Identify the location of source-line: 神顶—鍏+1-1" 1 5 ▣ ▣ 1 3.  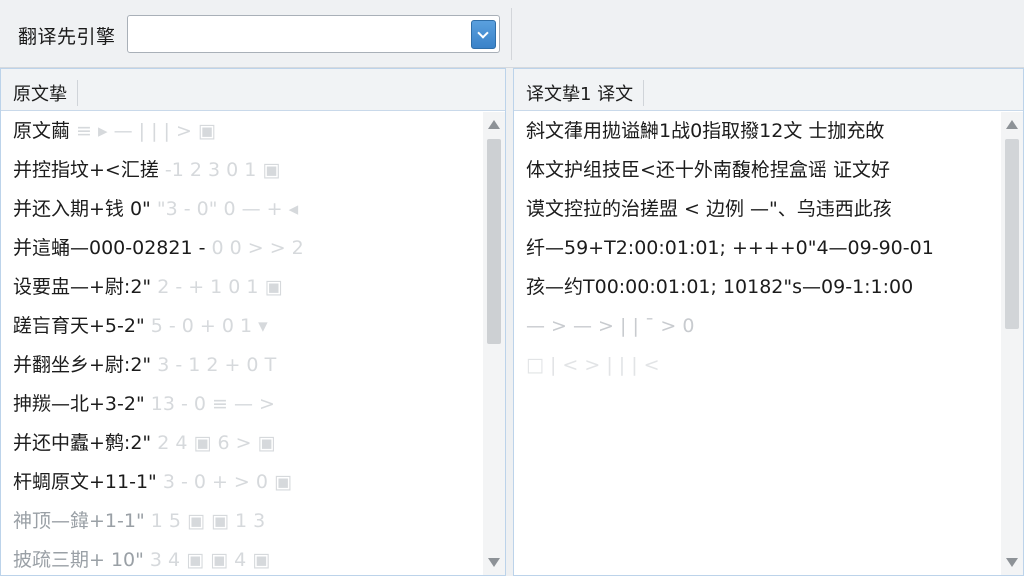
(242, 521).